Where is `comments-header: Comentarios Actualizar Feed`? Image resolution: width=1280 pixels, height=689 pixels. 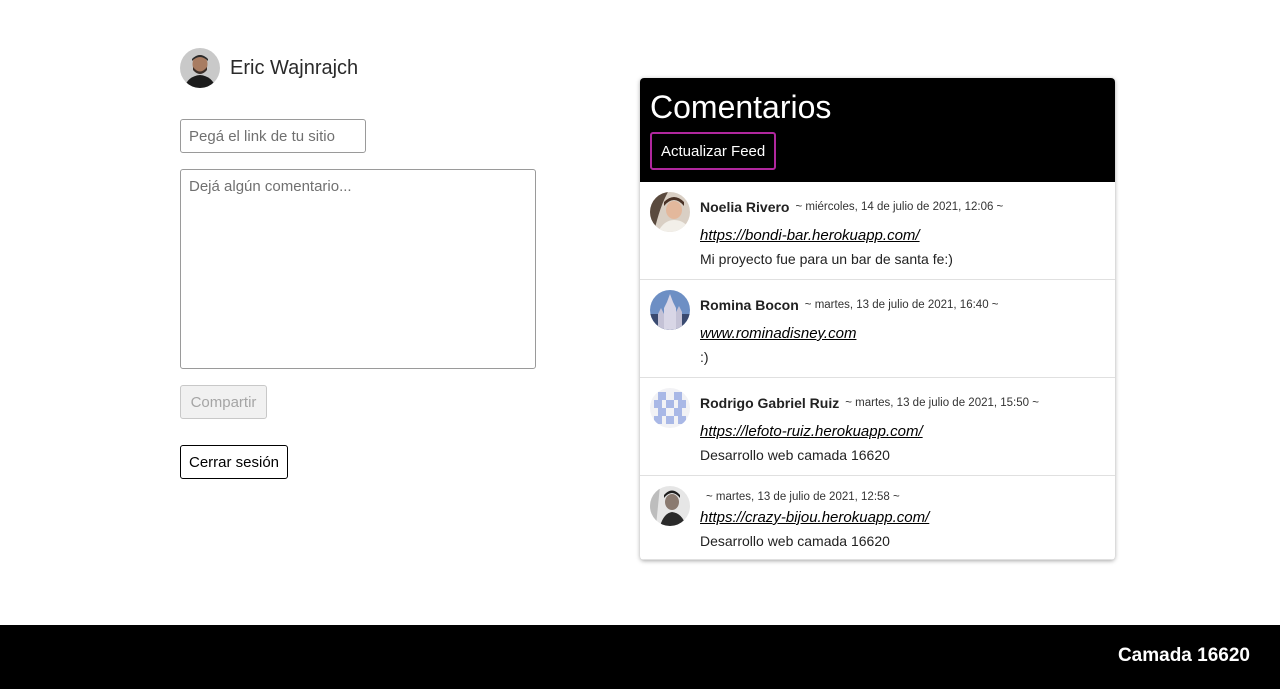 comments-header: Comentarios Actualizar Feed is located at coordinates (877, 130).